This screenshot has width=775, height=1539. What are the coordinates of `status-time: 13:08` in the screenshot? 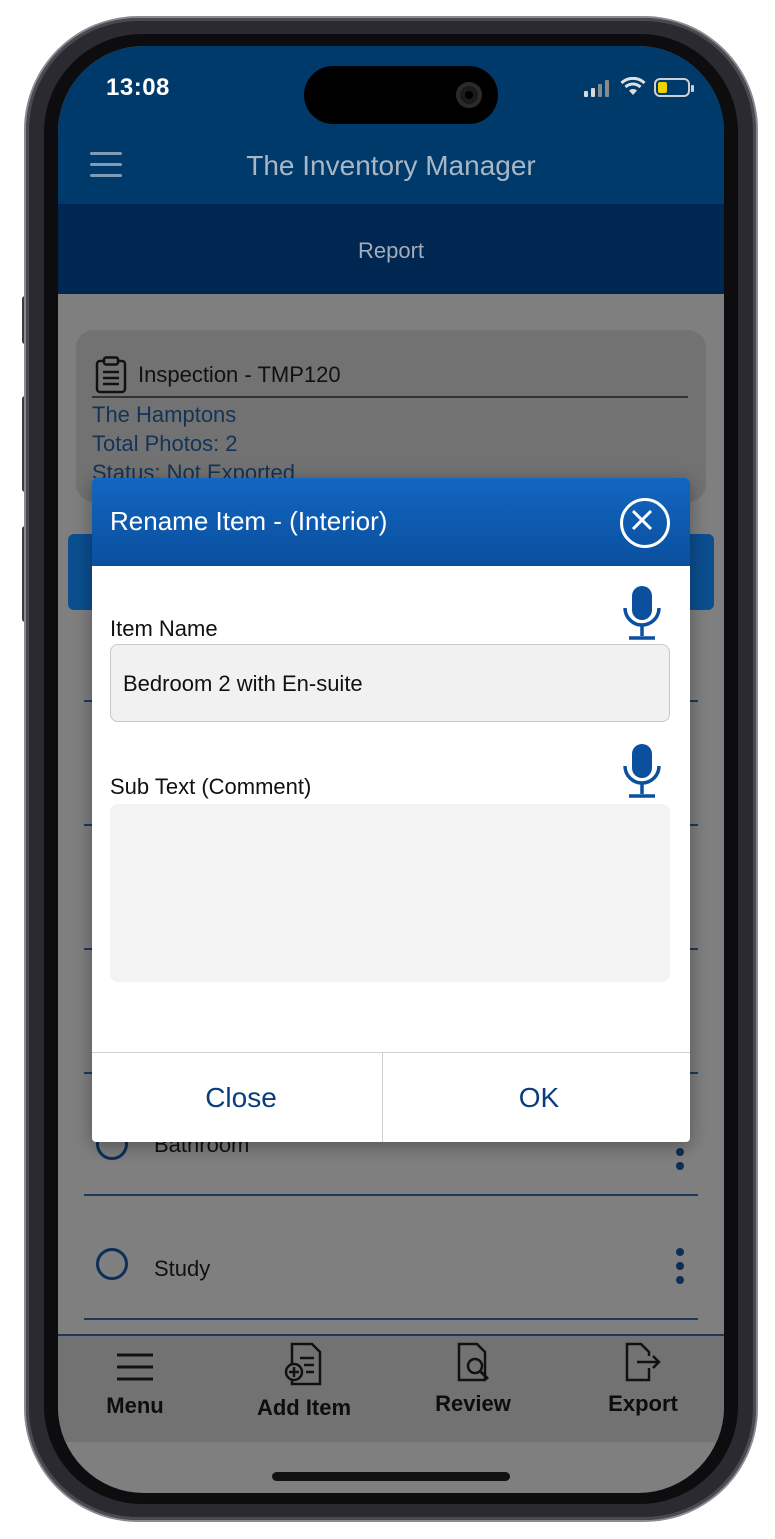 It's located at (138, 87).